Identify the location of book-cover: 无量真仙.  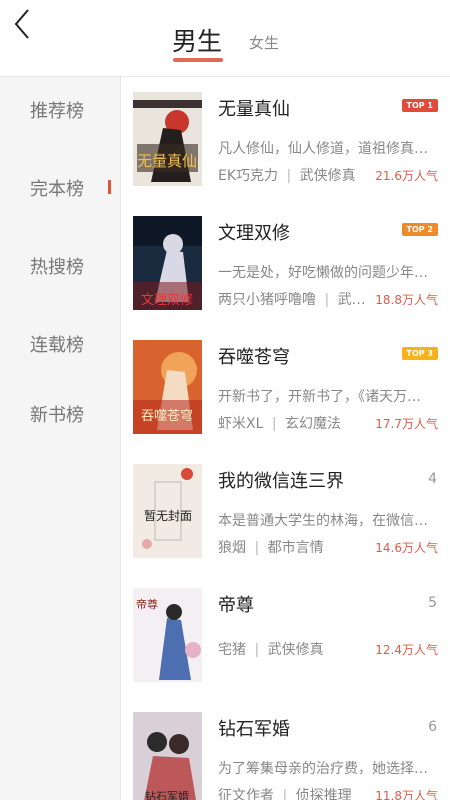
(167, 139).